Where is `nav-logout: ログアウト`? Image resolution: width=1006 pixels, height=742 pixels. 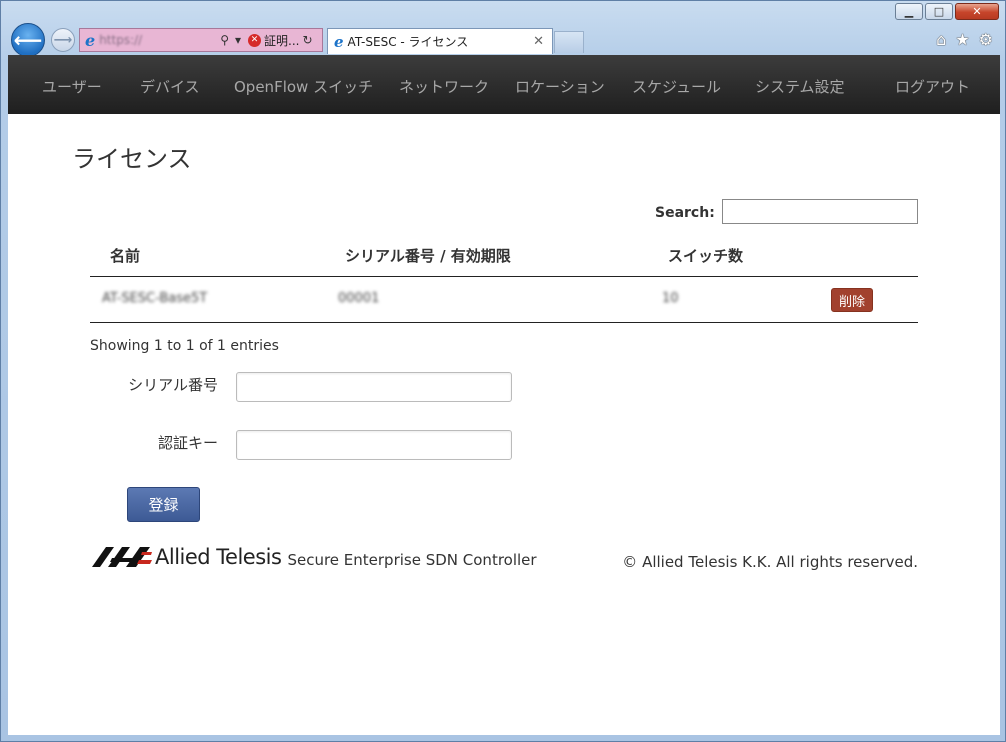 nav-logout: ログアウト is located at coordinates (932, 86).